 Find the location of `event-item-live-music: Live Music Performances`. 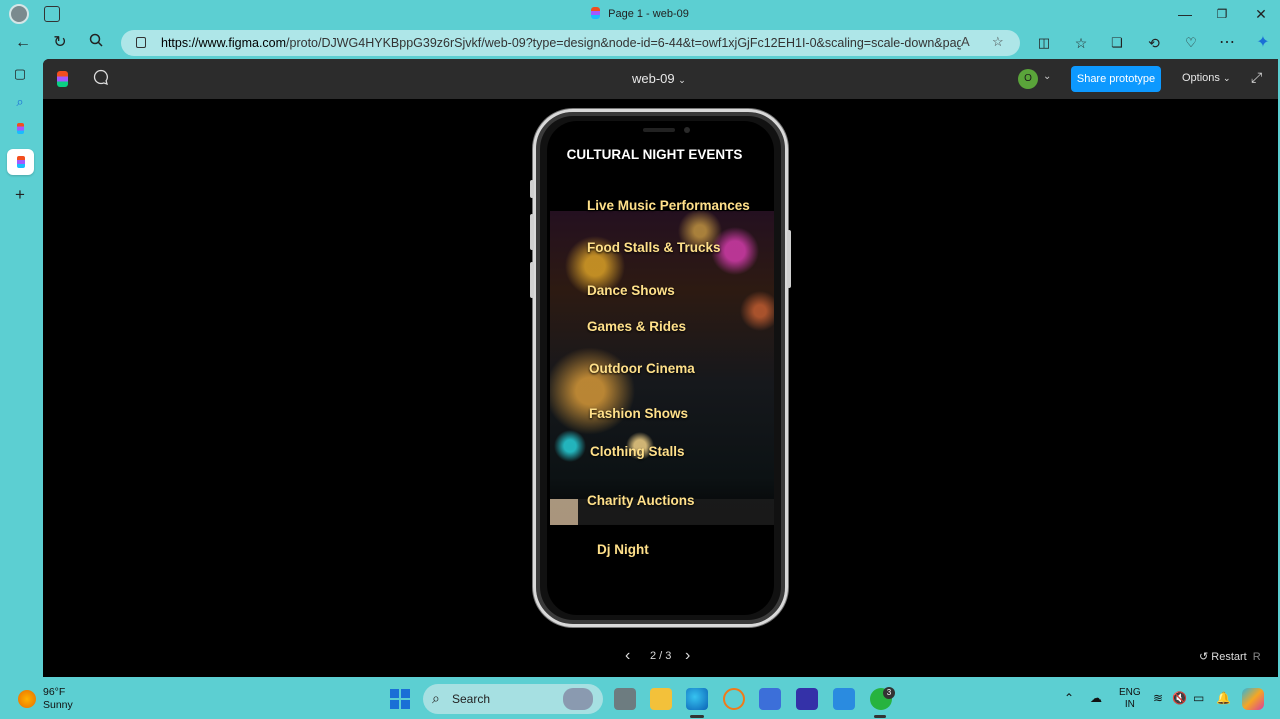

event-item-live-music: Live Music Performances is located at coordinates (668, 205).